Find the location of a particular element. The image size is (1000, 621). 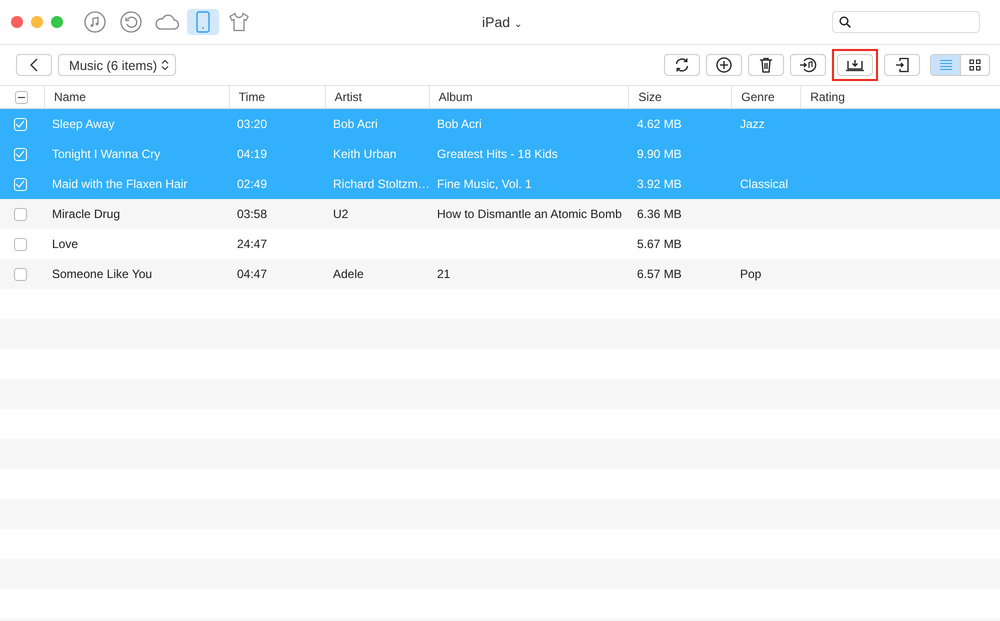

column-header: Name is located at coordinates (70, 97).